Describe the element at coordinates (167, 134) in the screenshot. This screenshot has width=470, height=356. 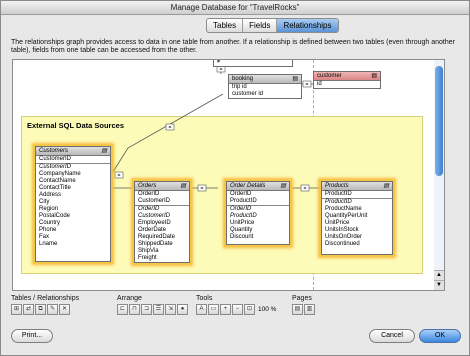
I see `line-customers-to-booking` at that location.